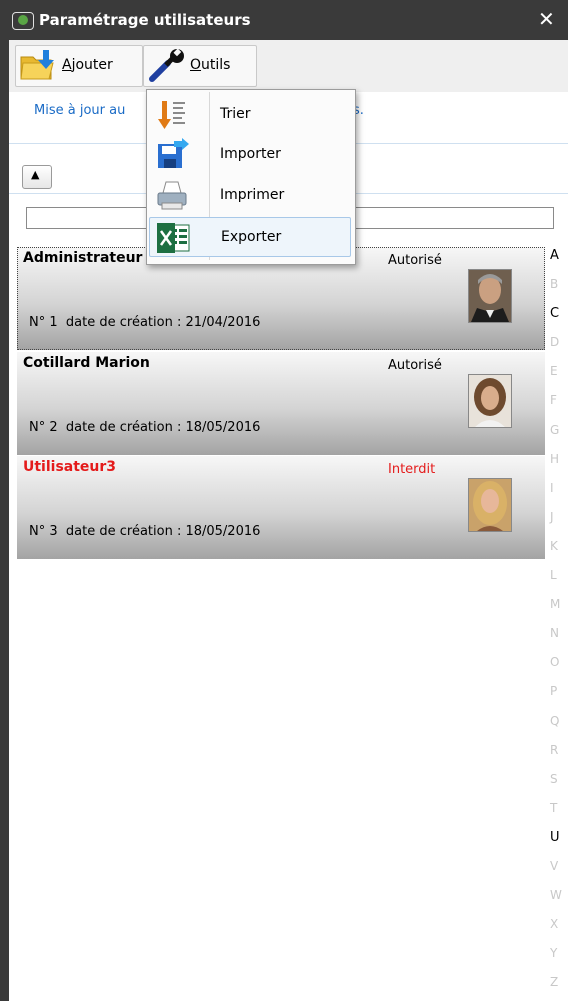  I want to click on alphabet-letter-r: R, so click(558, 757).